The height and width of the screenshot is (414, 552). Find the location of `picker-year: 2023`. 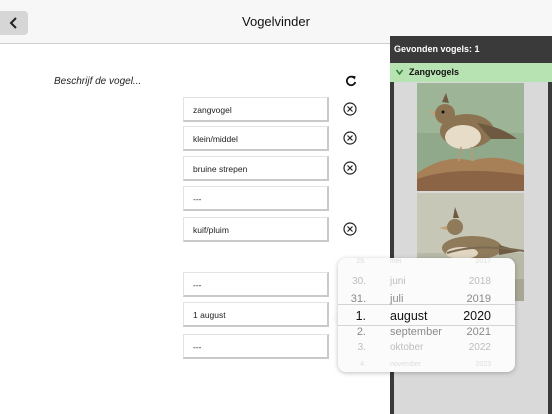

picker-year: 2023 is located at coordinates (471, 364).